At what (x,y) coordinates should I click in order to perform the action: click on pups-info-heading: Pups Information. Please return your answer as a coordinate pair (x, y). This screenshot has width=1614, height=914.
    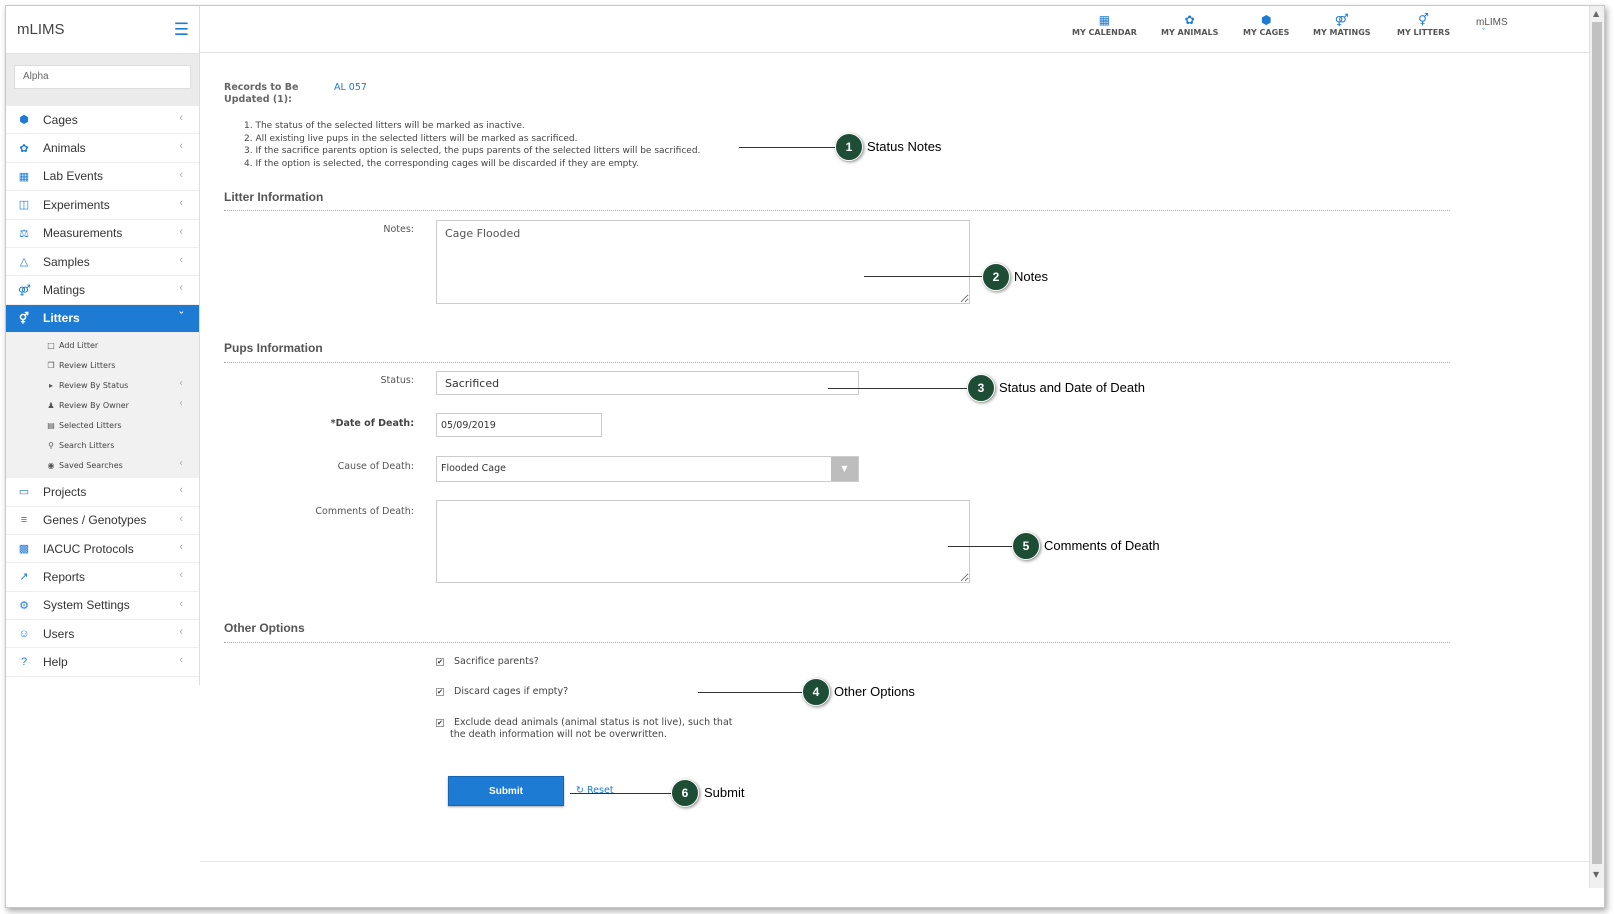
    Looking at the image, I should click on (273, 348).